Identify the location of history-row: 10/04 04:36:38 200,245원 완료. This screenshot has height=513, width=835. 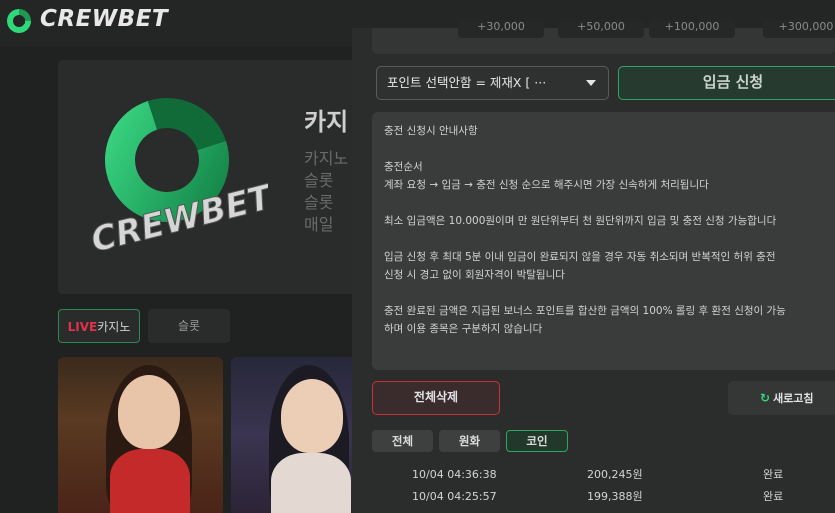
(593, 475).